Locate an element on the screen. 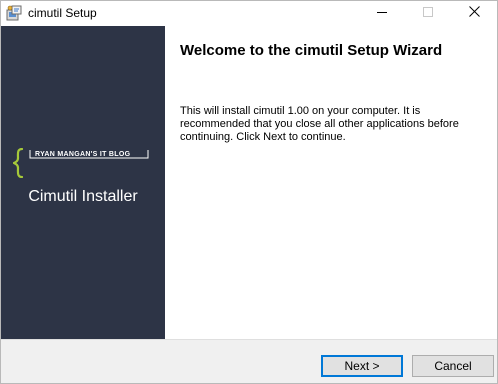 This screenshot has height=384, width=498. maximize-button is located at coordinates (428, 13).